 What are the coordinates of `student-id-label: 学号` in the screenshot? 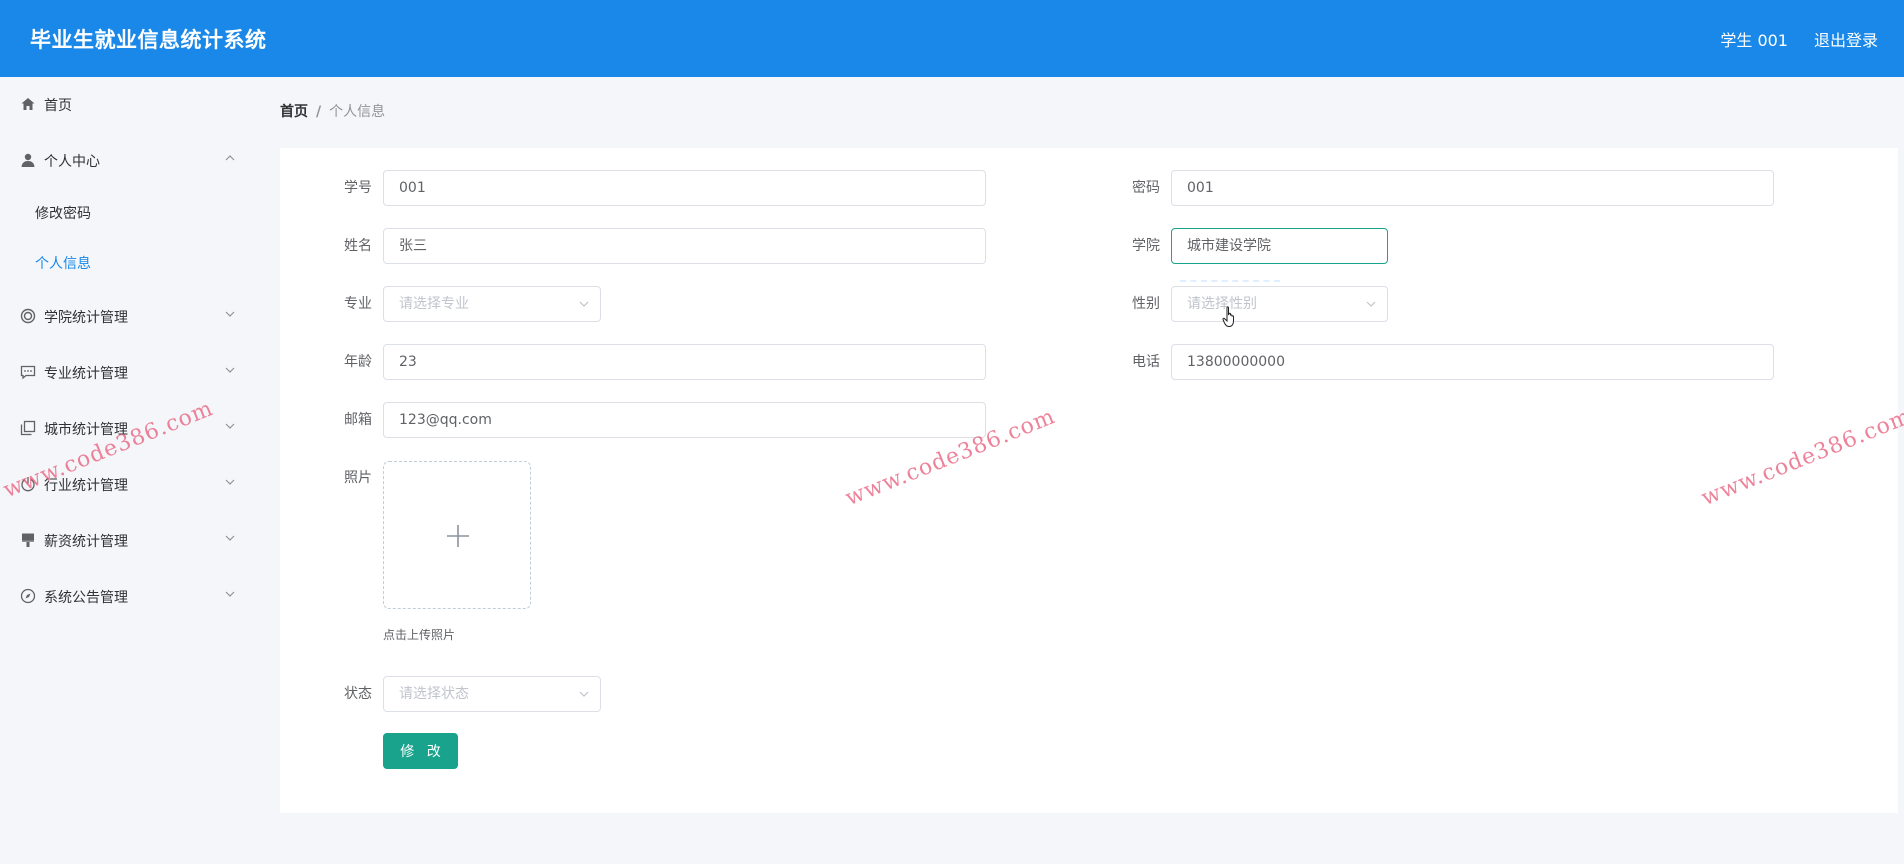 It's located at (358, 188).